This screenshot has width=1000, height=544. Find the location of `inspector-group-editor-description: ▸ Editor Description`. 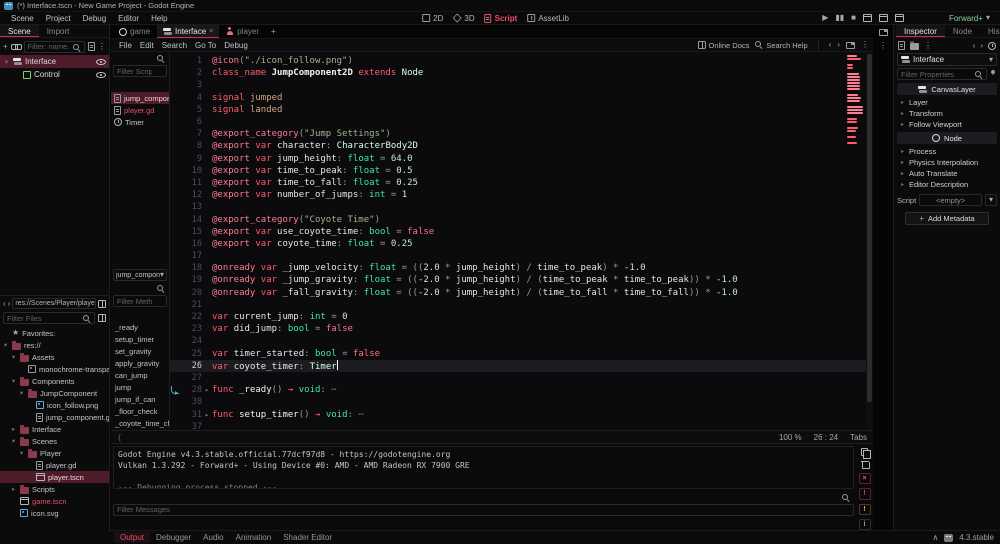

inspector-group-editor-description: ▸ Editor Description is located at coordinates (947, 184).